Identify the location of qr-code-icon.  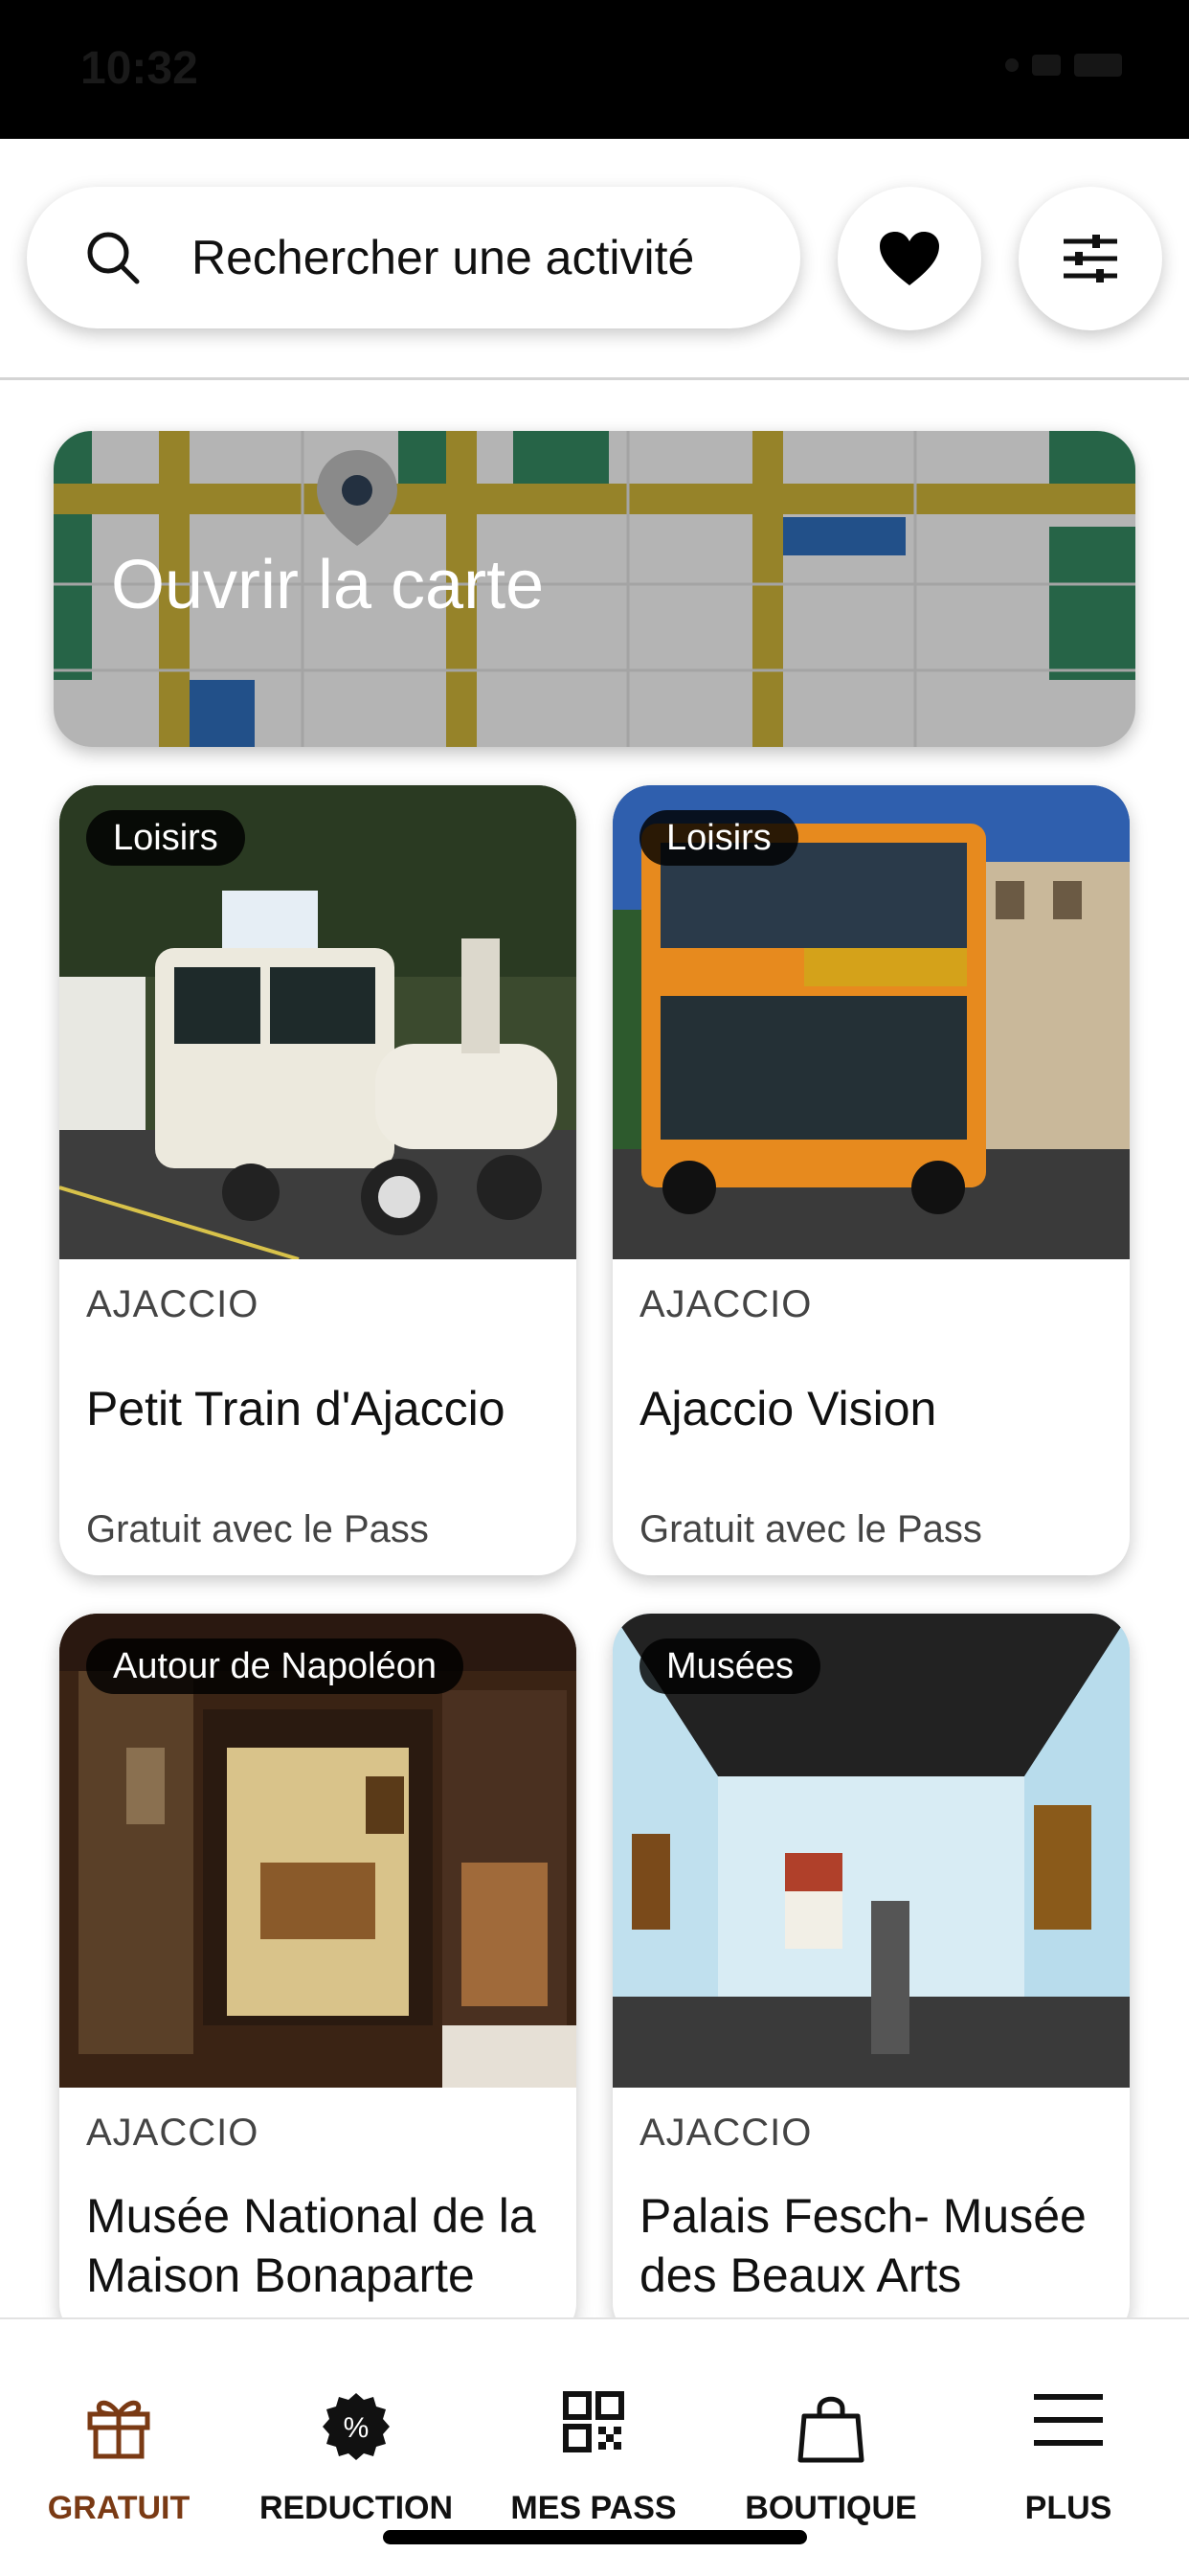
(593, 2421).